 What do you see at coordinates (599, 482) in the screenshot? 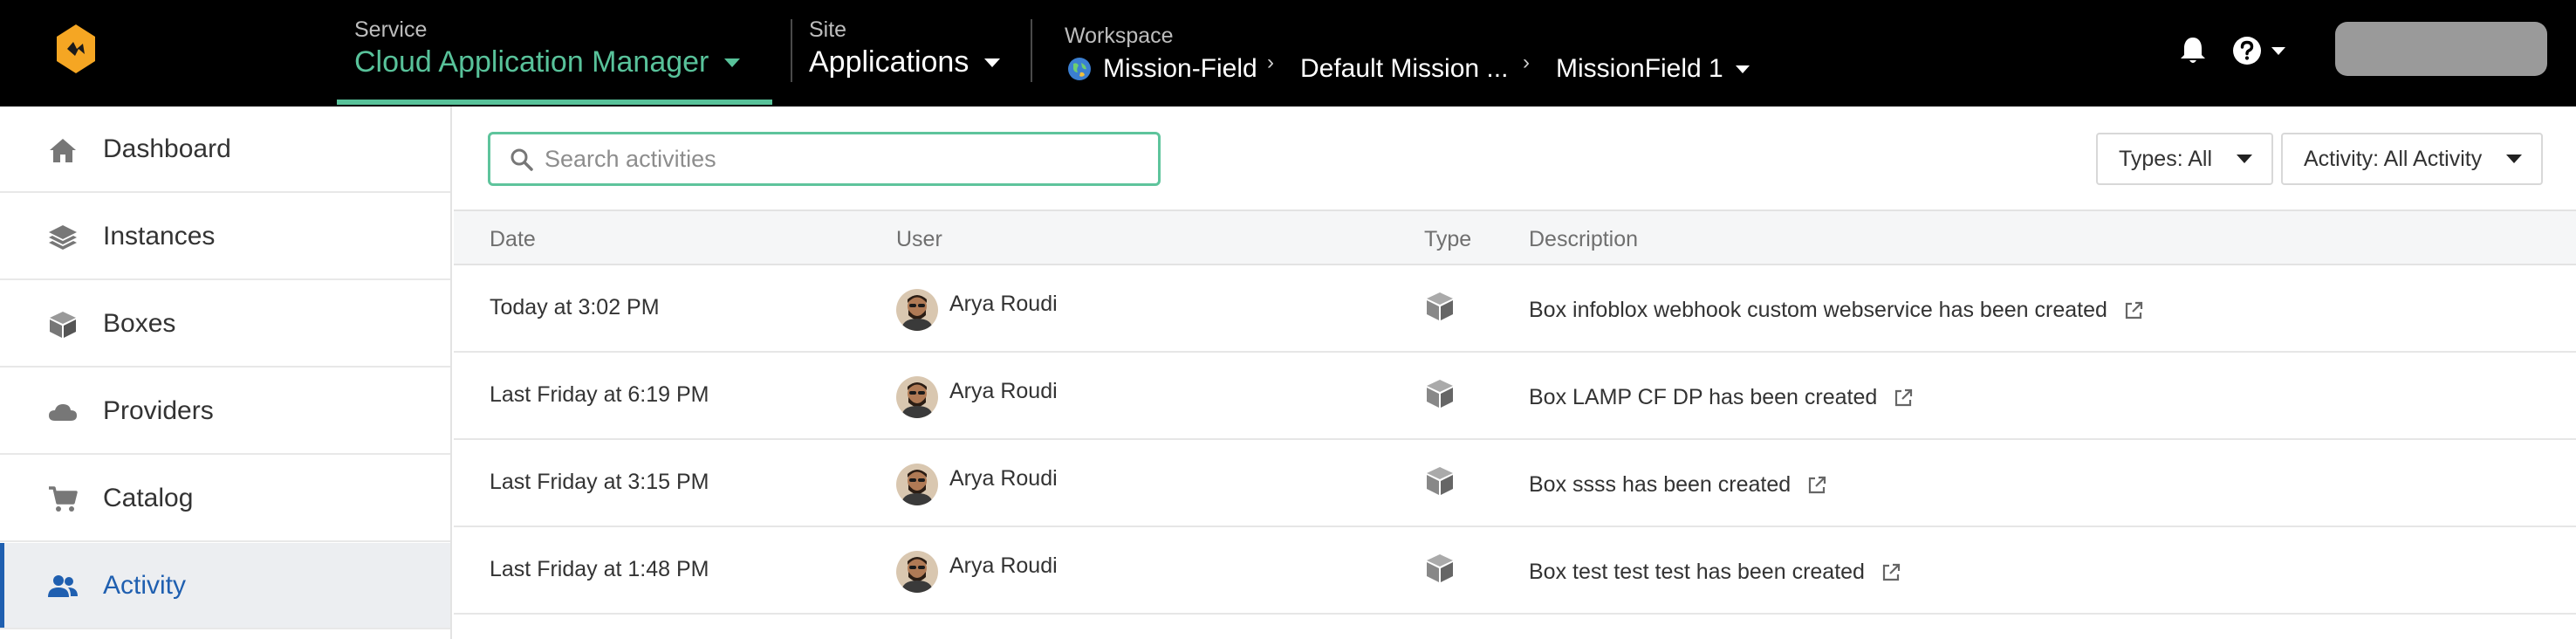
I see `activity-date: Last Friday at 3:15 PM` at bounding box center [599, 482].